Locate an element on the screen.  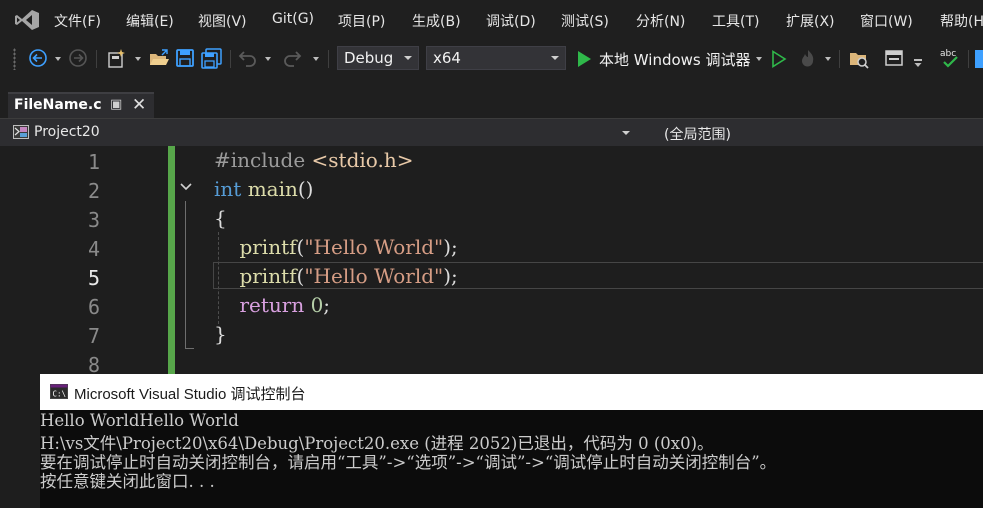
new-project-icon is located at coordinates (117, 59).